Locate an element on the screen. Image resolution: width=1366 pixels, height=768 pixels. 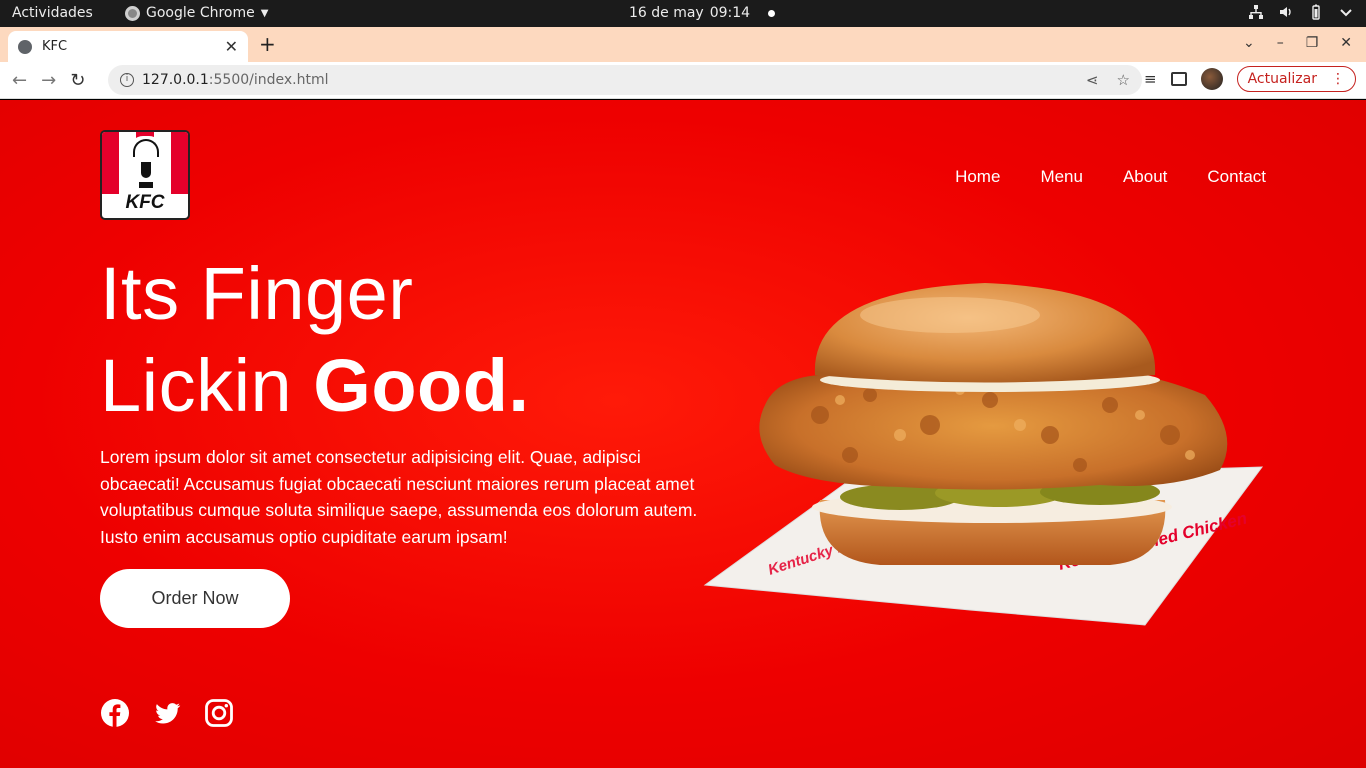
nav-about: About is located at coordinates (1145, 177).